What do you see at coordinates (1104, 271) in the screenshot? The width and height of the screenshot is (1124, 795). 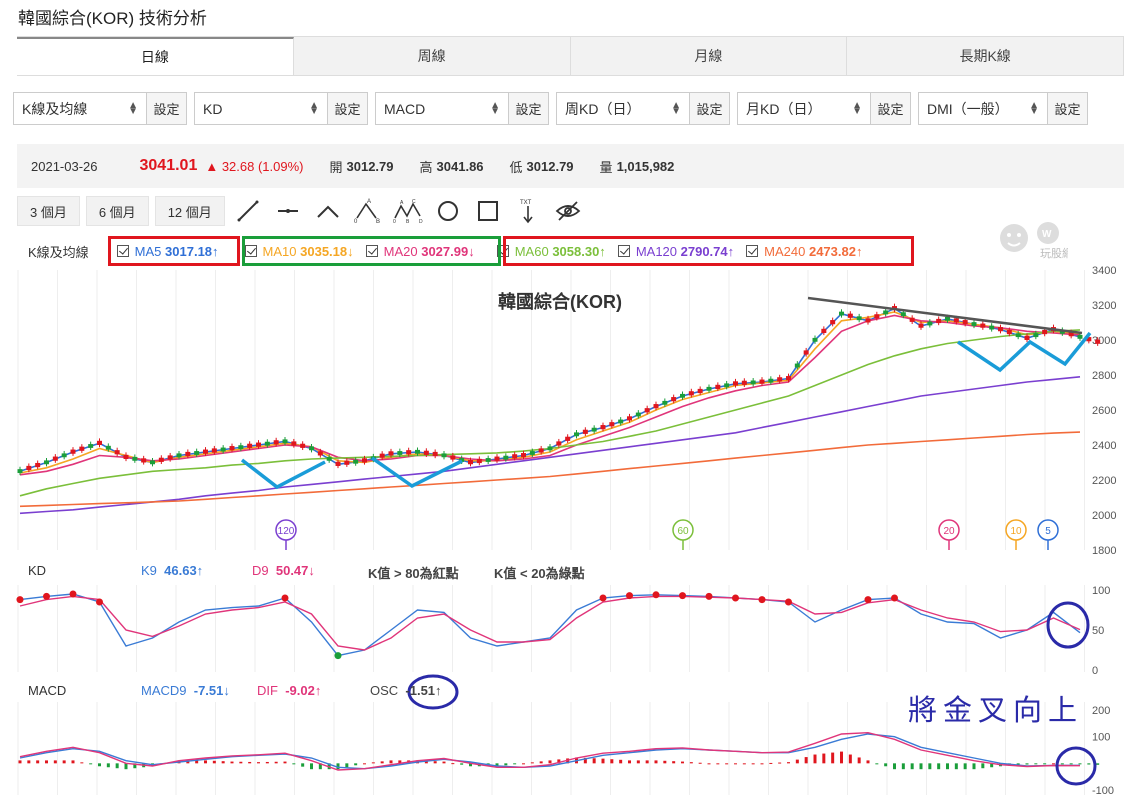 I see `y-tick-label: 3400` at bounding box center [1104, 271].